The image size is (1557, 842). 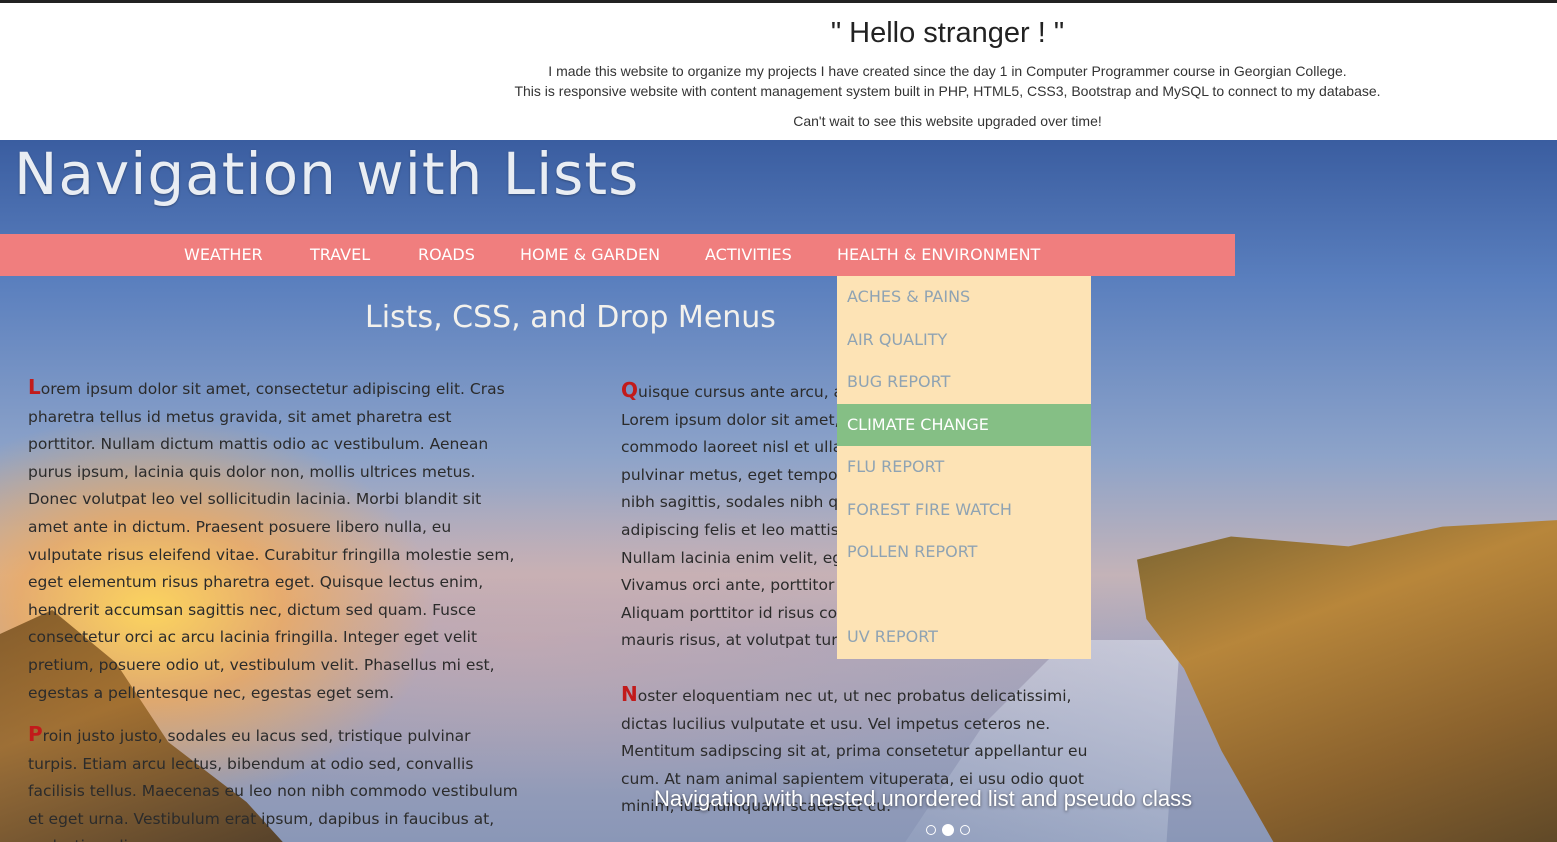 What do you see at coordinates (34, 387) in the screenshot?
I see `drop-cap: L` at bounding box center [34, 387].